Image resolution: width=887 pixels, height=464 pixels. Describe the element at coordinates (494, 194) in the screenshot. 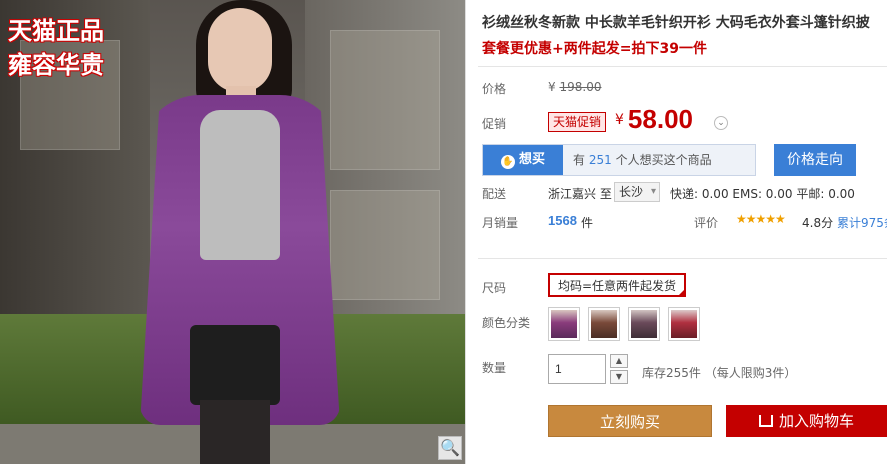

I see `shipping-label: 配送` at that location.